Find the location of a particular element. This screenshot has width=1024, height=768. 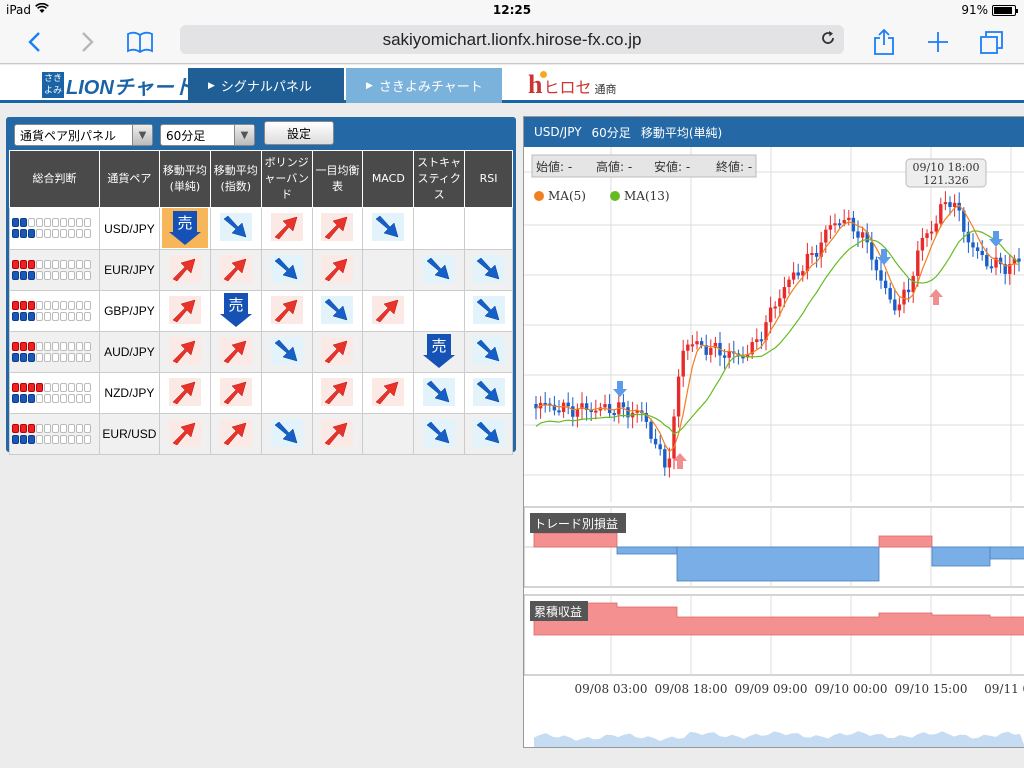

tabs-icon is located at coordinates (992, 42).